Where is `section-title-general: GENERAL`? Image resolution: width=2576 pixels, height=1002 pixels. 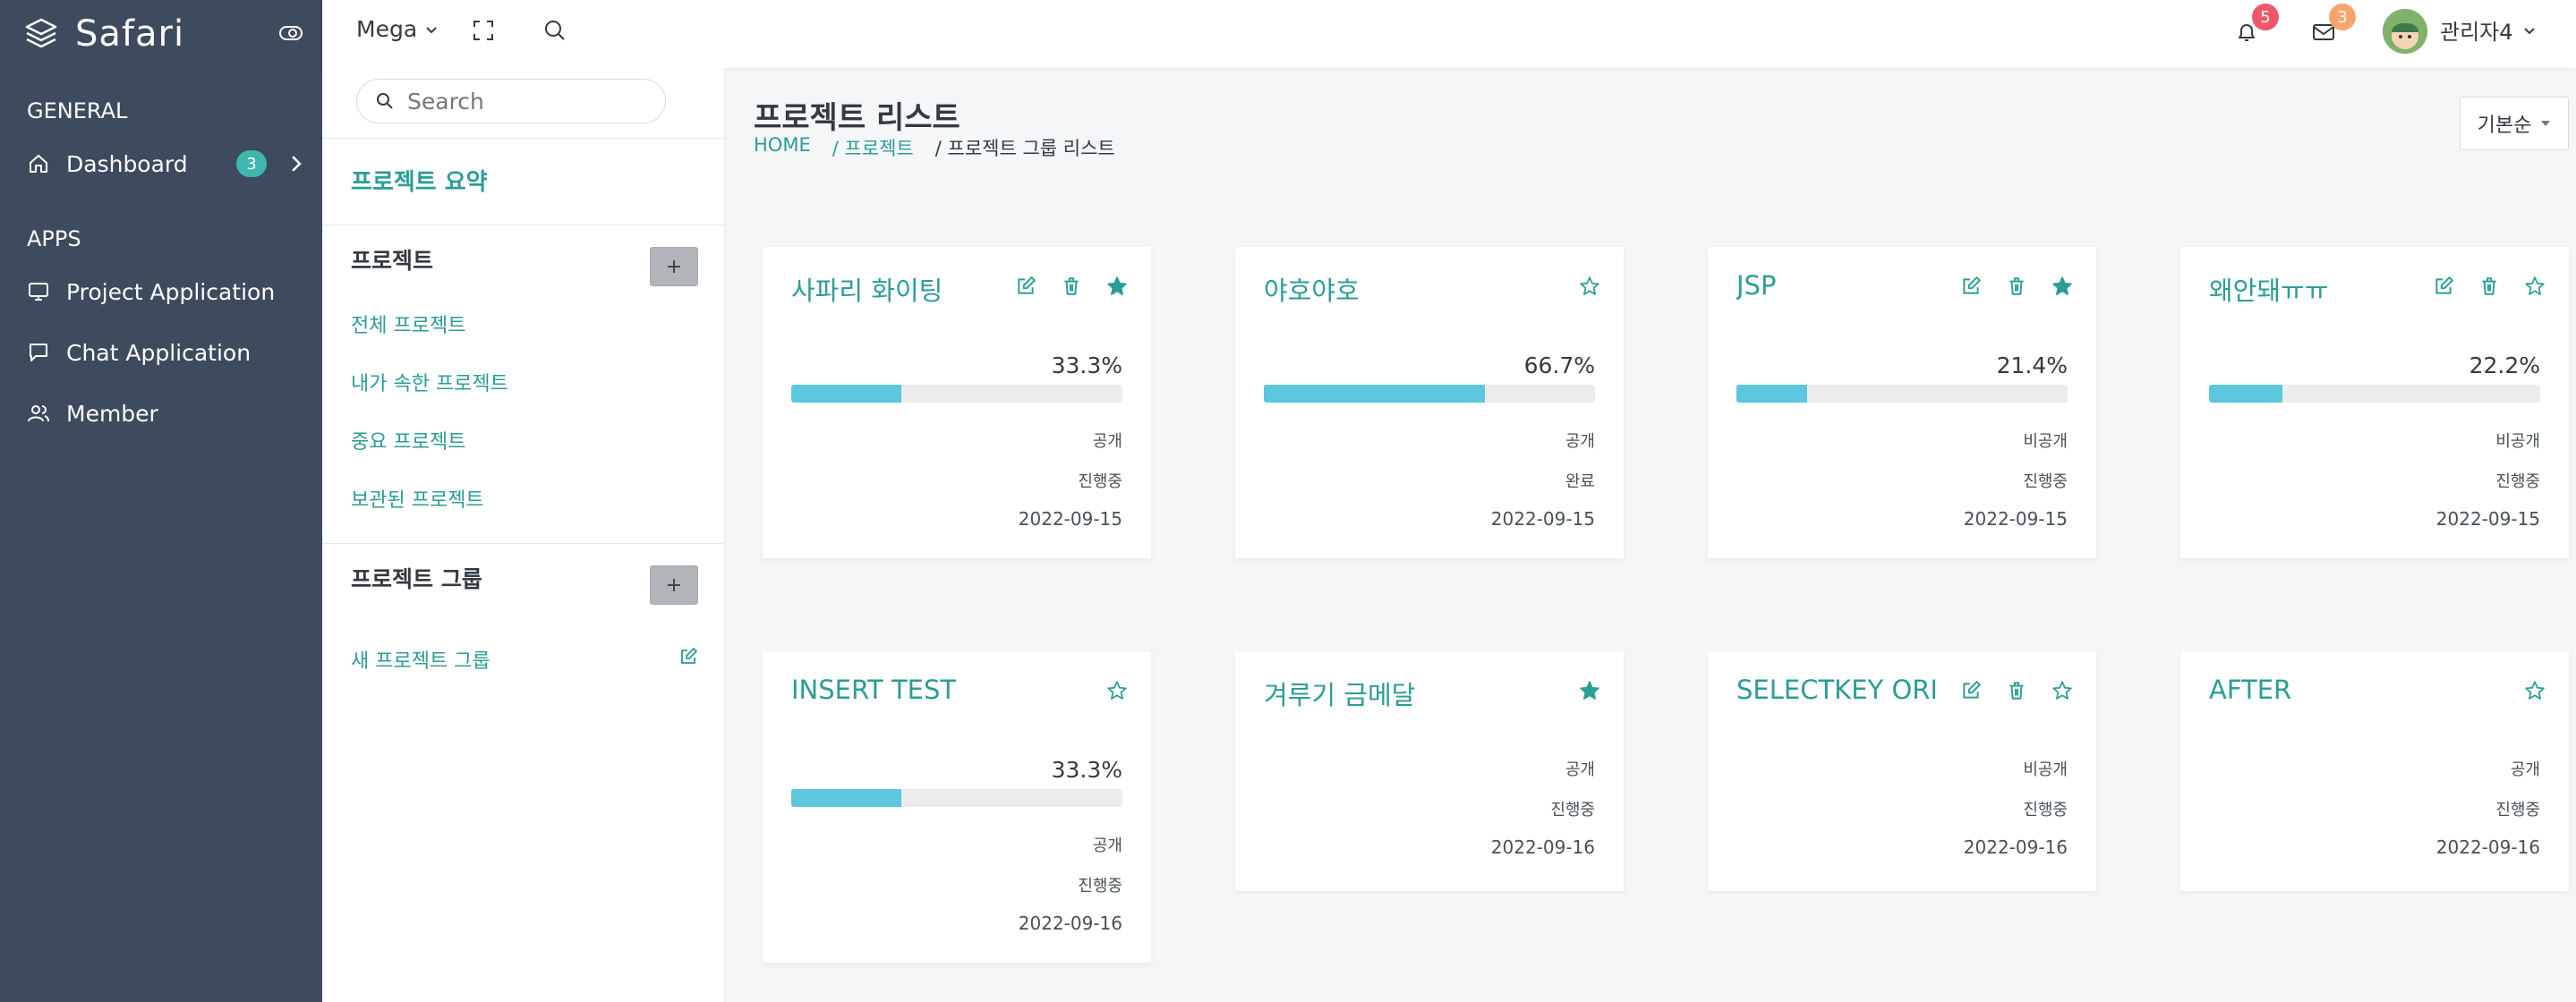
section-title-general: GENERAL is located at coordinates (77, 110).